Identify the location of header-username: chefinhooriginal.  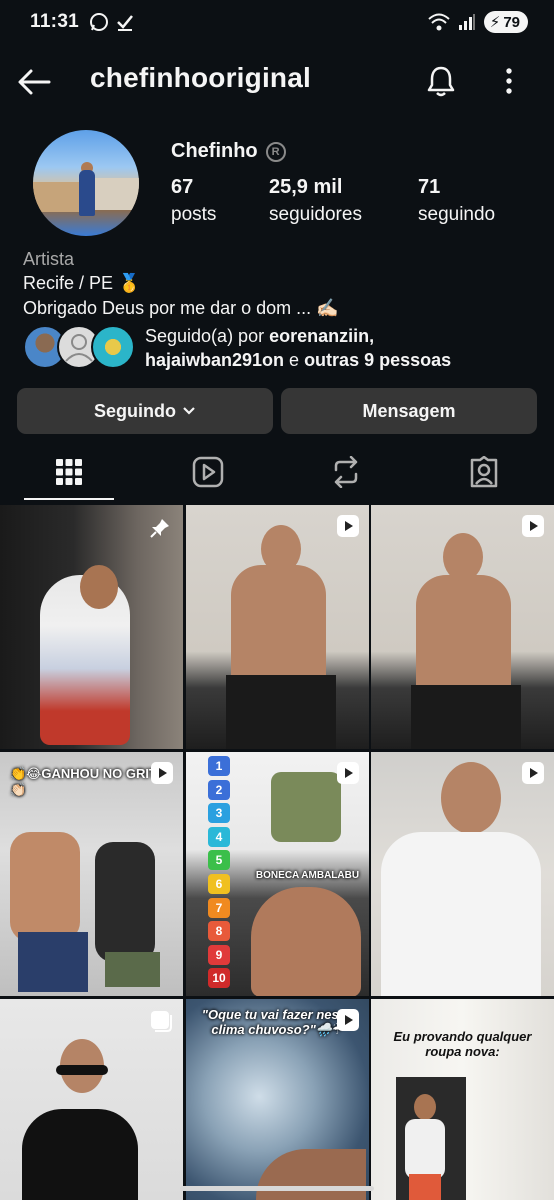
(200, 77).